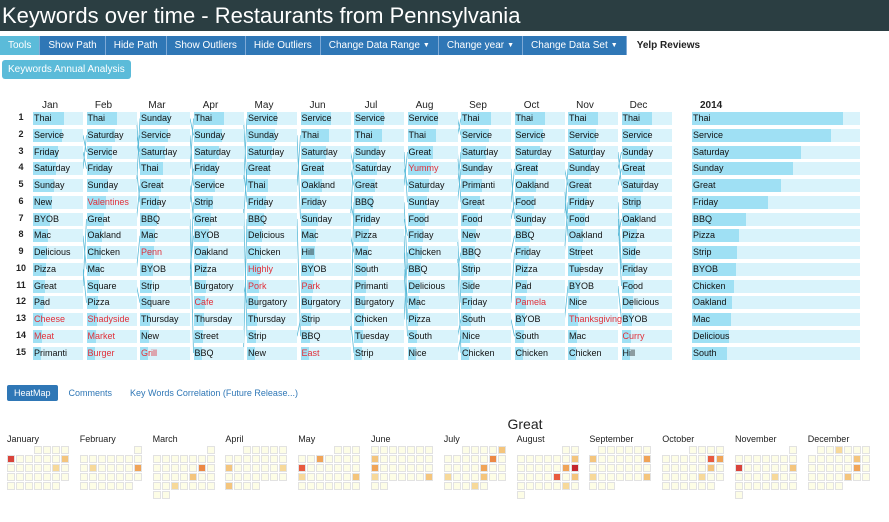 The height and width of the screenshot is (522, 889). What do you see at coordinates (165, 353) in the screenshot?
I see `keyword-cell: Grill` at bounding box center [165, 353].